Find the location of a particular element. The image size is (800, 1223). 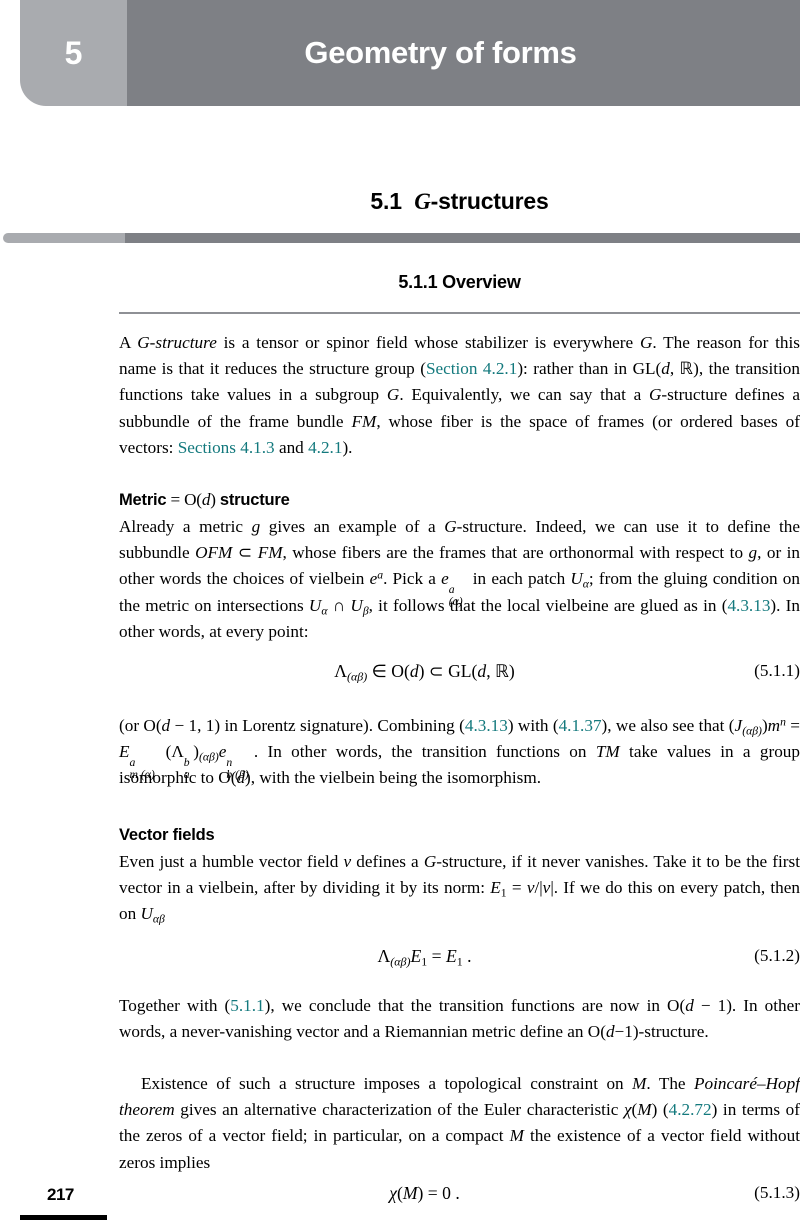

equation-5-1-2: Λ(αβ)E1 = E1 . (5.1.2) is located at coordinates (459, 956).